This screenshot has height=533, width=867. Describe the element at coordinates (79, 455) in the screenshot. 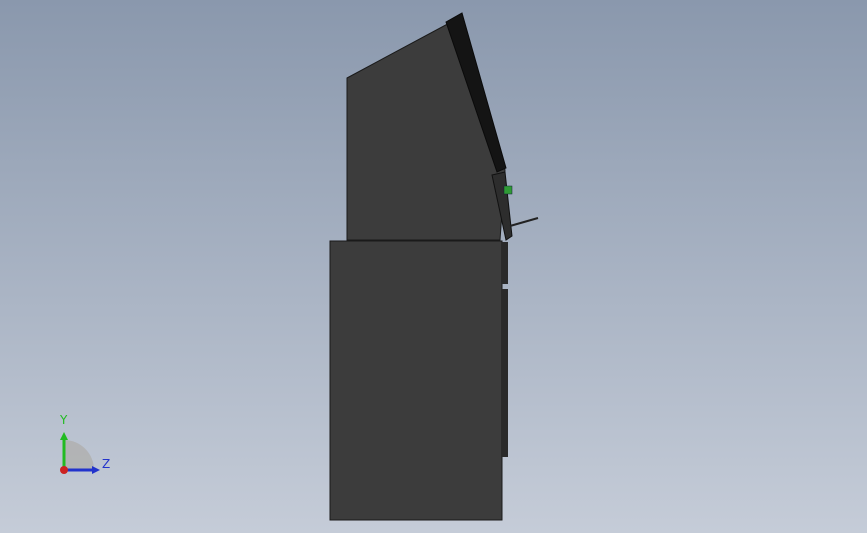

I see `triad-quarter-disc` at that location.